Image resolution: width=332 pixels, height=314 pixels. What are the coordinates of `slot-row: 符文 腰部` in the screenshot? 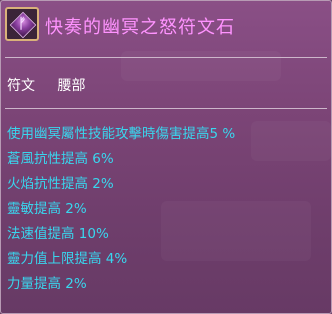 It's located at (46, 85).